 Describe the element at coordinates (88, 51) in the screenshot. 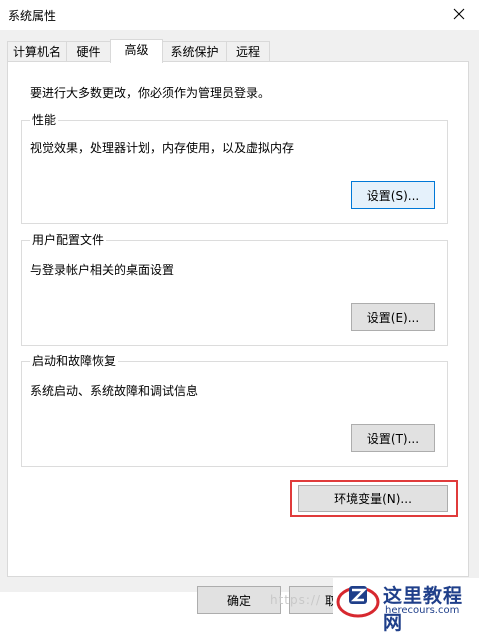

I see `tab-hardware: 硬件` at that location.